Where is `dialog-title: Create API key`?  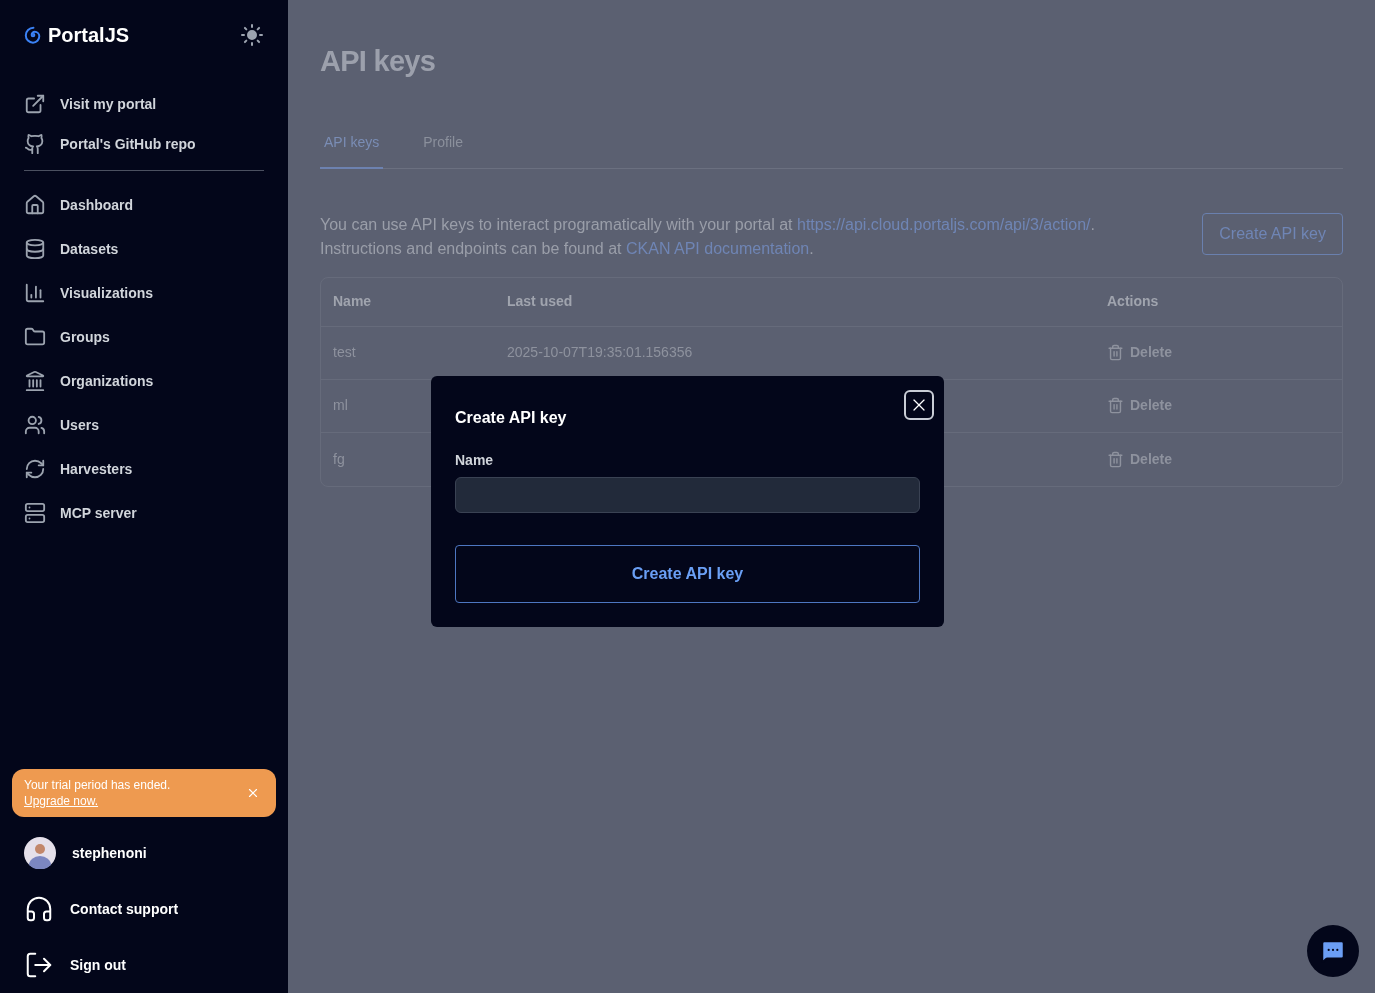
dialog-title: Create API key is located at coordinates (511, 418).